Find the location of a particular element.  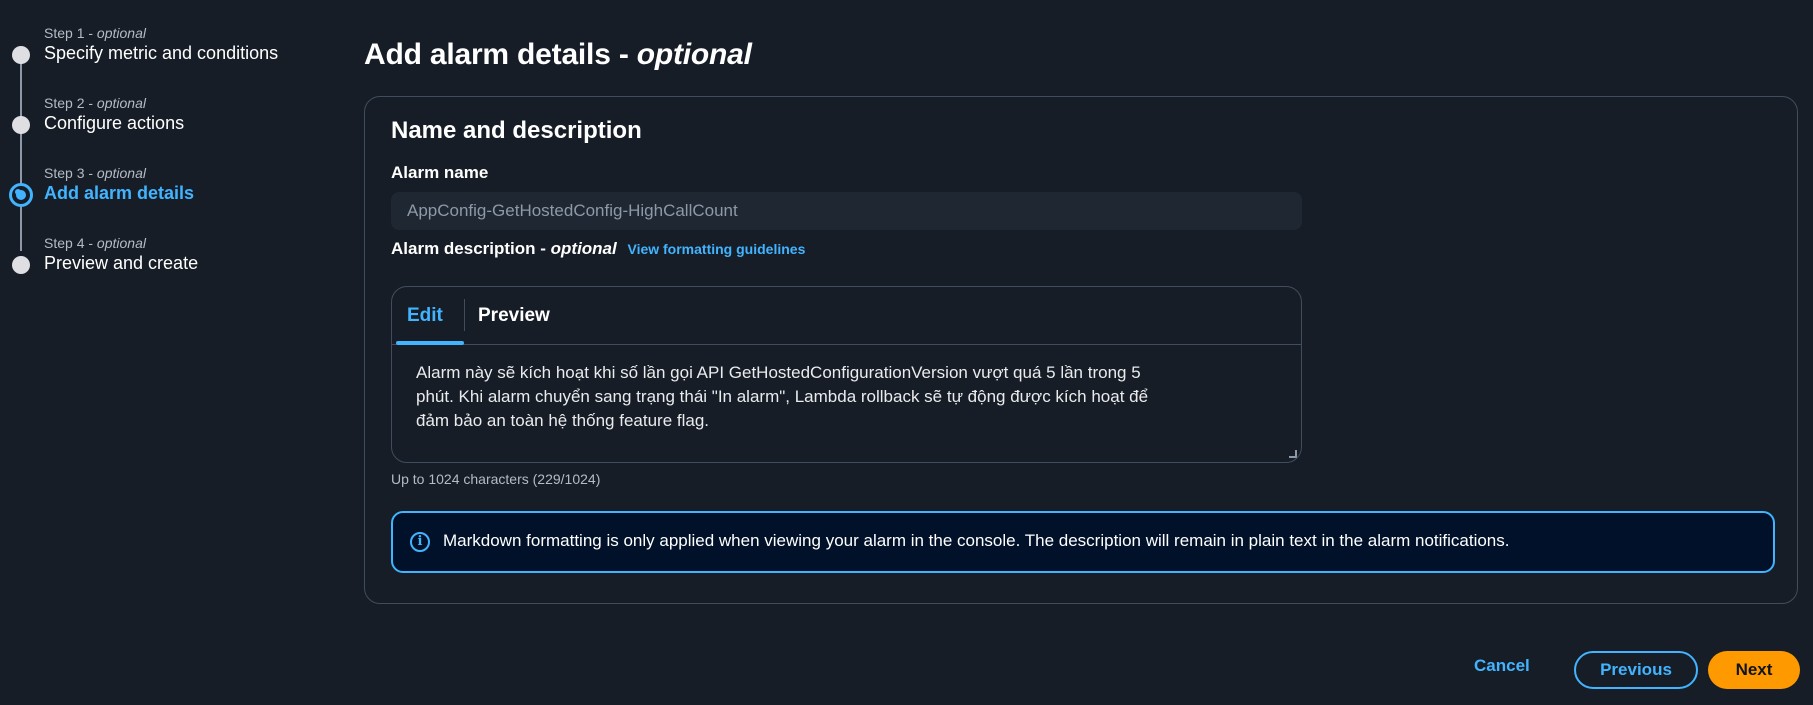

wizard-step-4: Step 4 - optional Preview and create is located at coordinates (170, 262).